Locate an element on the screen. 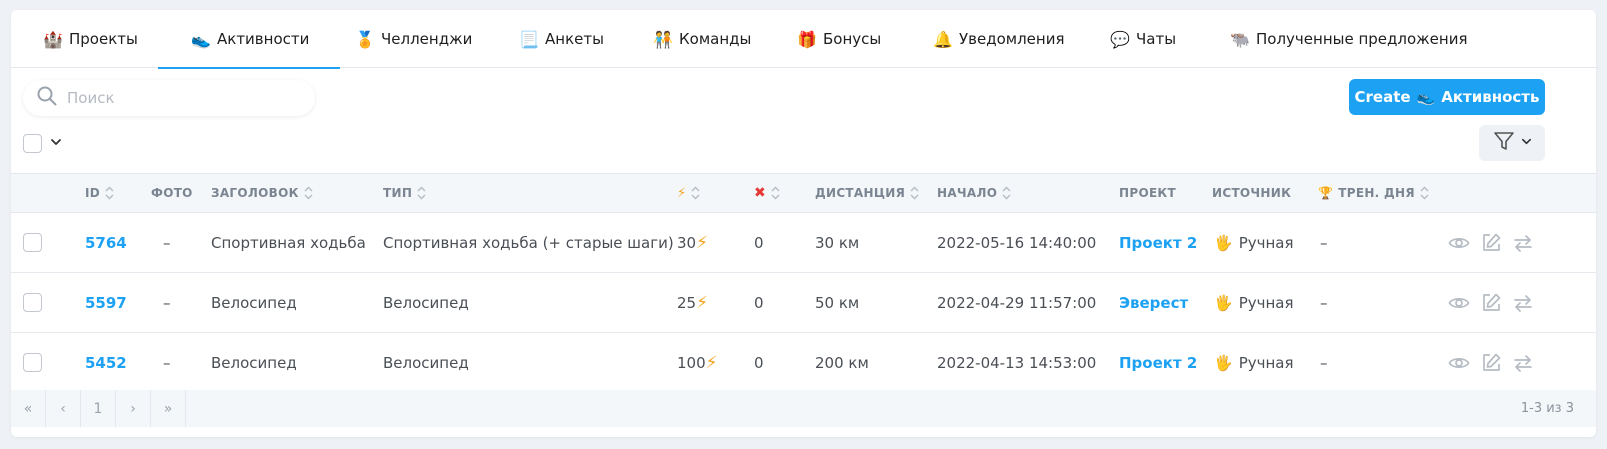 The image size is (1607, 449). search-box is located at coordinates (169, 98).